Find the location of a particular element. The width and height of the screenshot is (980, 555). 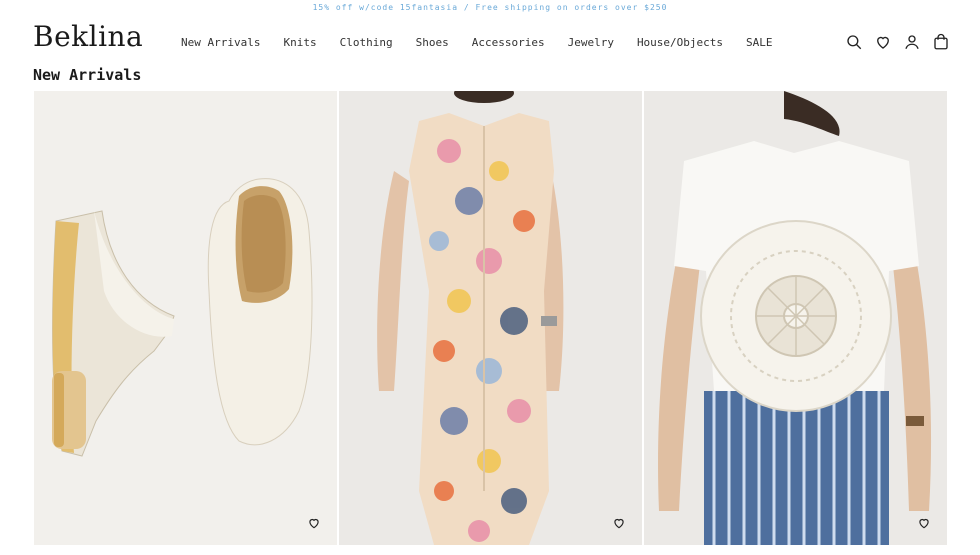

nav-sale: SALE is located at coordinates (759, 42).